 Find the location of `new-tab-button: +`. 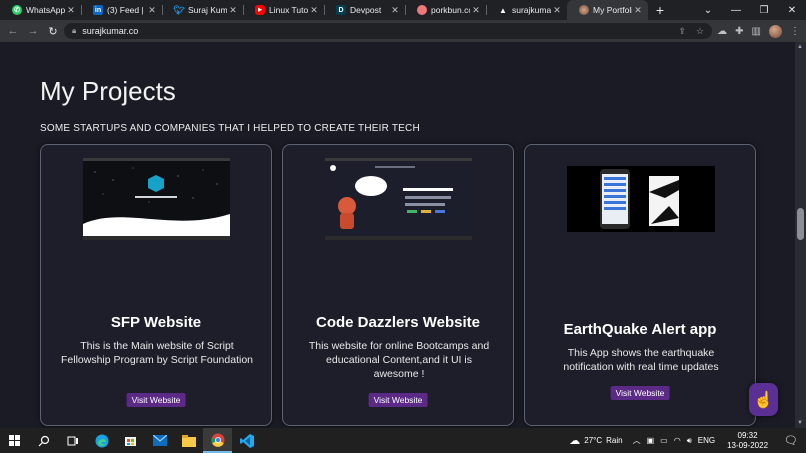

new-tab-button: + is located at coordinates (660, 10).